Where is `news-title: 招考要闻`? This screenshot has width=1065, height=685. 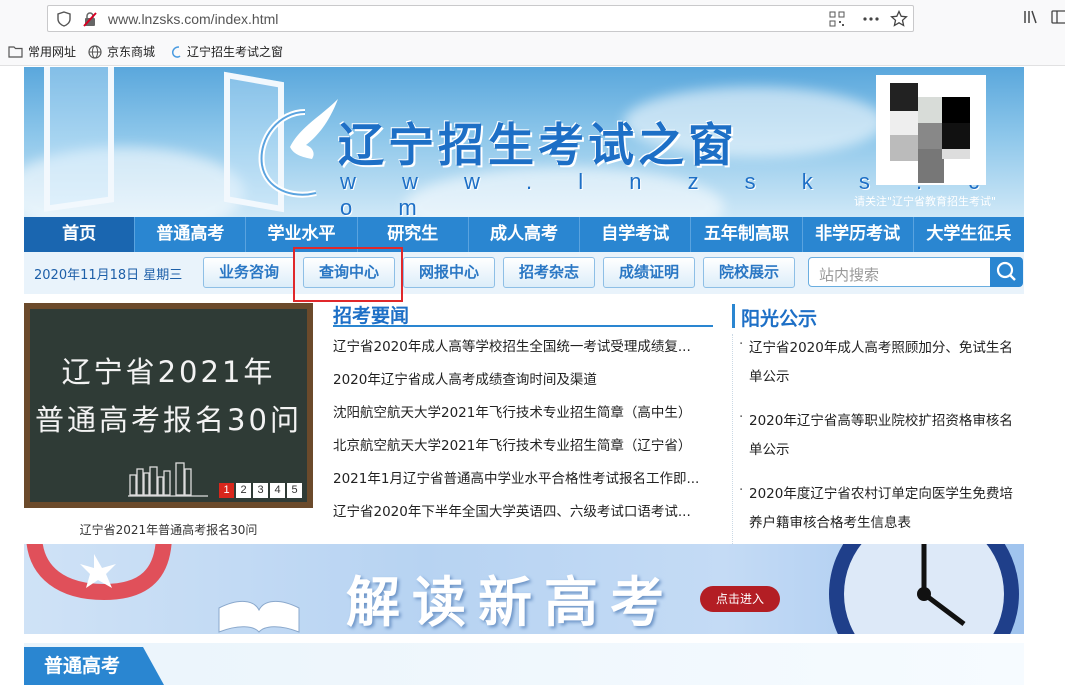
news-title: 招考要闻 is located at coordinates (371, 316).